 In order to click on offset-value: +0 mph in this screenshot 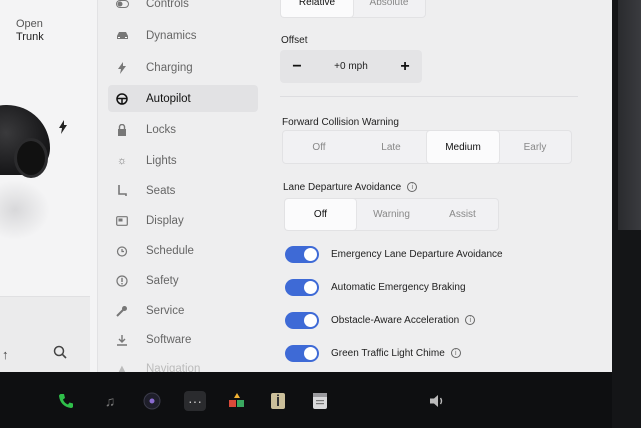, I will do `click(351, 66)`.